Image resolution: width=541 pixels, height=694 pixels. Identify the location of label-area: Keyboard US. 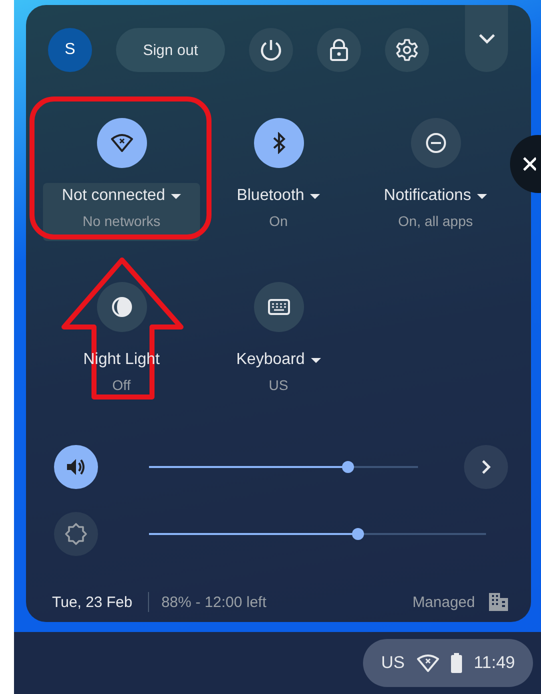
(278, 376).